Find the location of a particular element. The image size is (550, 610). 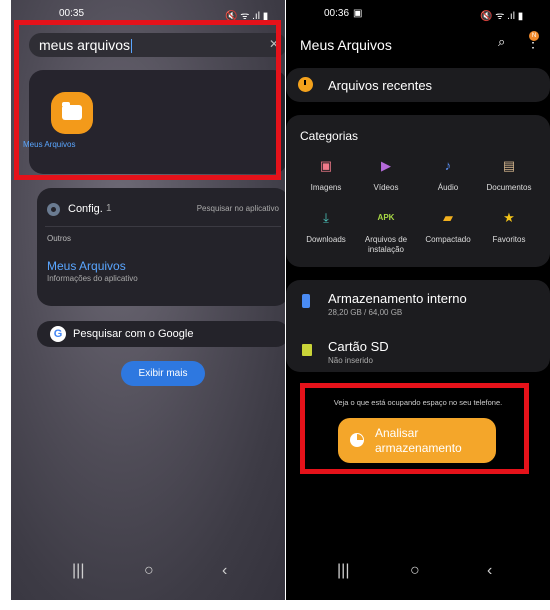

show-more-button: Exibir mais is located at coordinates (163, 373).